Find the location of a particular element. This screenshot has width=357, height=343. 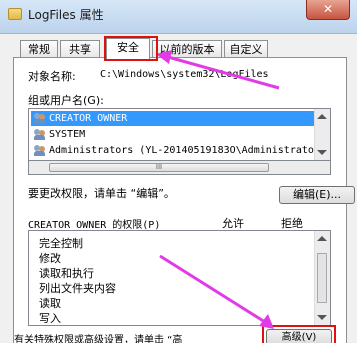

security-tab-highlight is located at coordinates (131, 48).